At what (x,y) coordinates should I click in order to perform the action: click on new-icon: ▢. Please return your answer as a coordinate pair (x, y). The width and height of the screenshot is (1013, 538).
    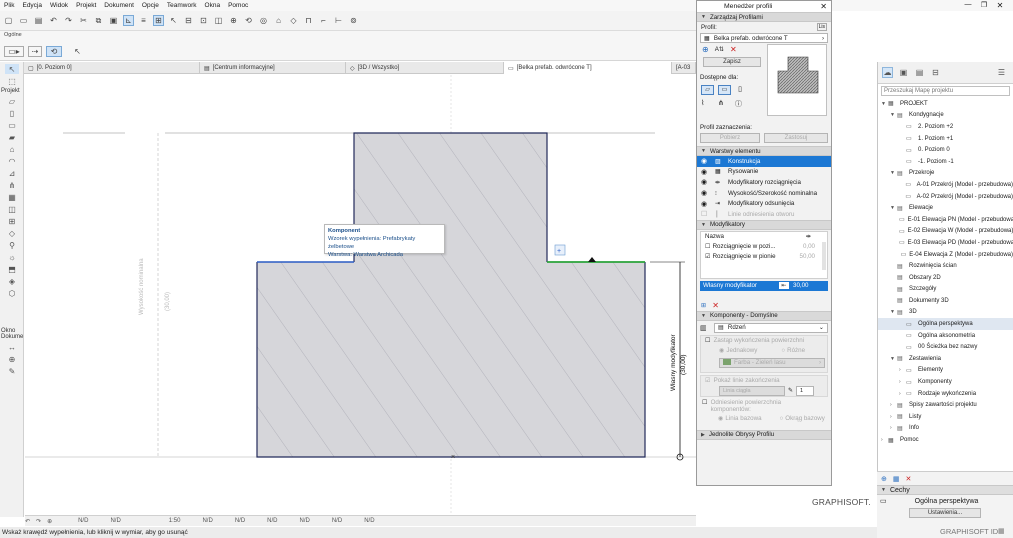
    Looking at the image, I should click on (8, 20).